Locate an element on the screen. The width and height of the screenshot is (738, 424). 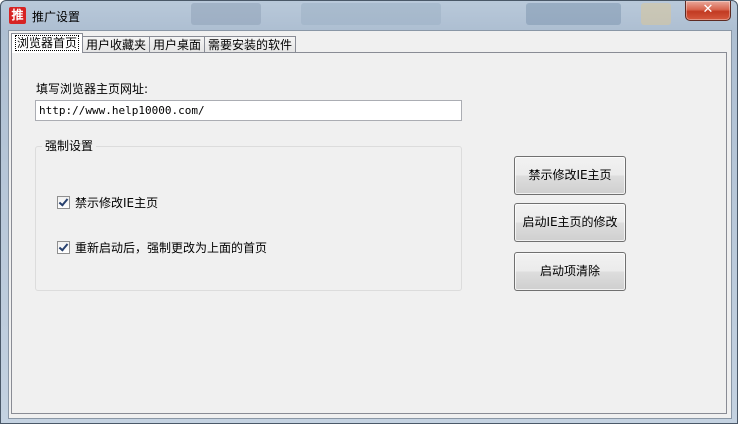
option-label: 重新启动后，强制更改为上面的首页 is located at coordinates (171, 248).